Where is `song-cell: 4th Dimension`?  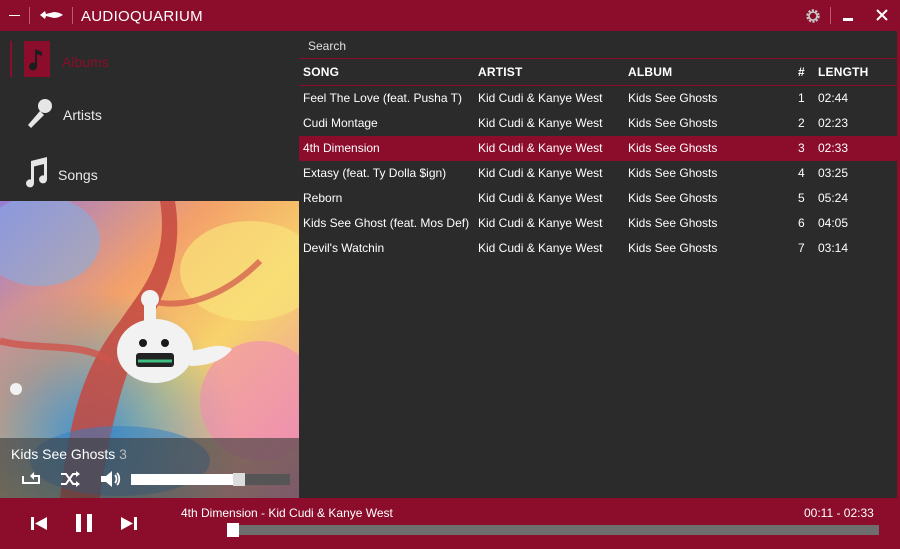
song-cell: 4th Dimension is located at coordinates (341, 148).